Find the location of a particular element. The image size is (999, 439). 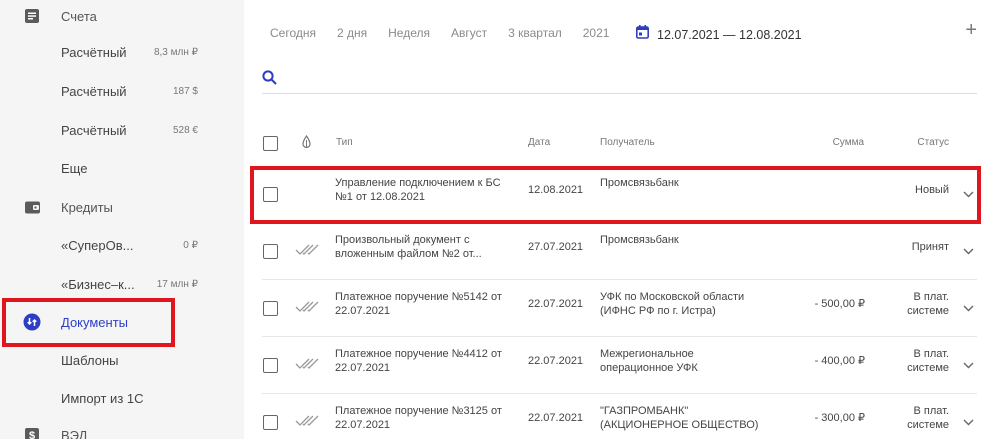

sidebar-item-account: Расчётный 187 $ is located at coordinates (122, 91).